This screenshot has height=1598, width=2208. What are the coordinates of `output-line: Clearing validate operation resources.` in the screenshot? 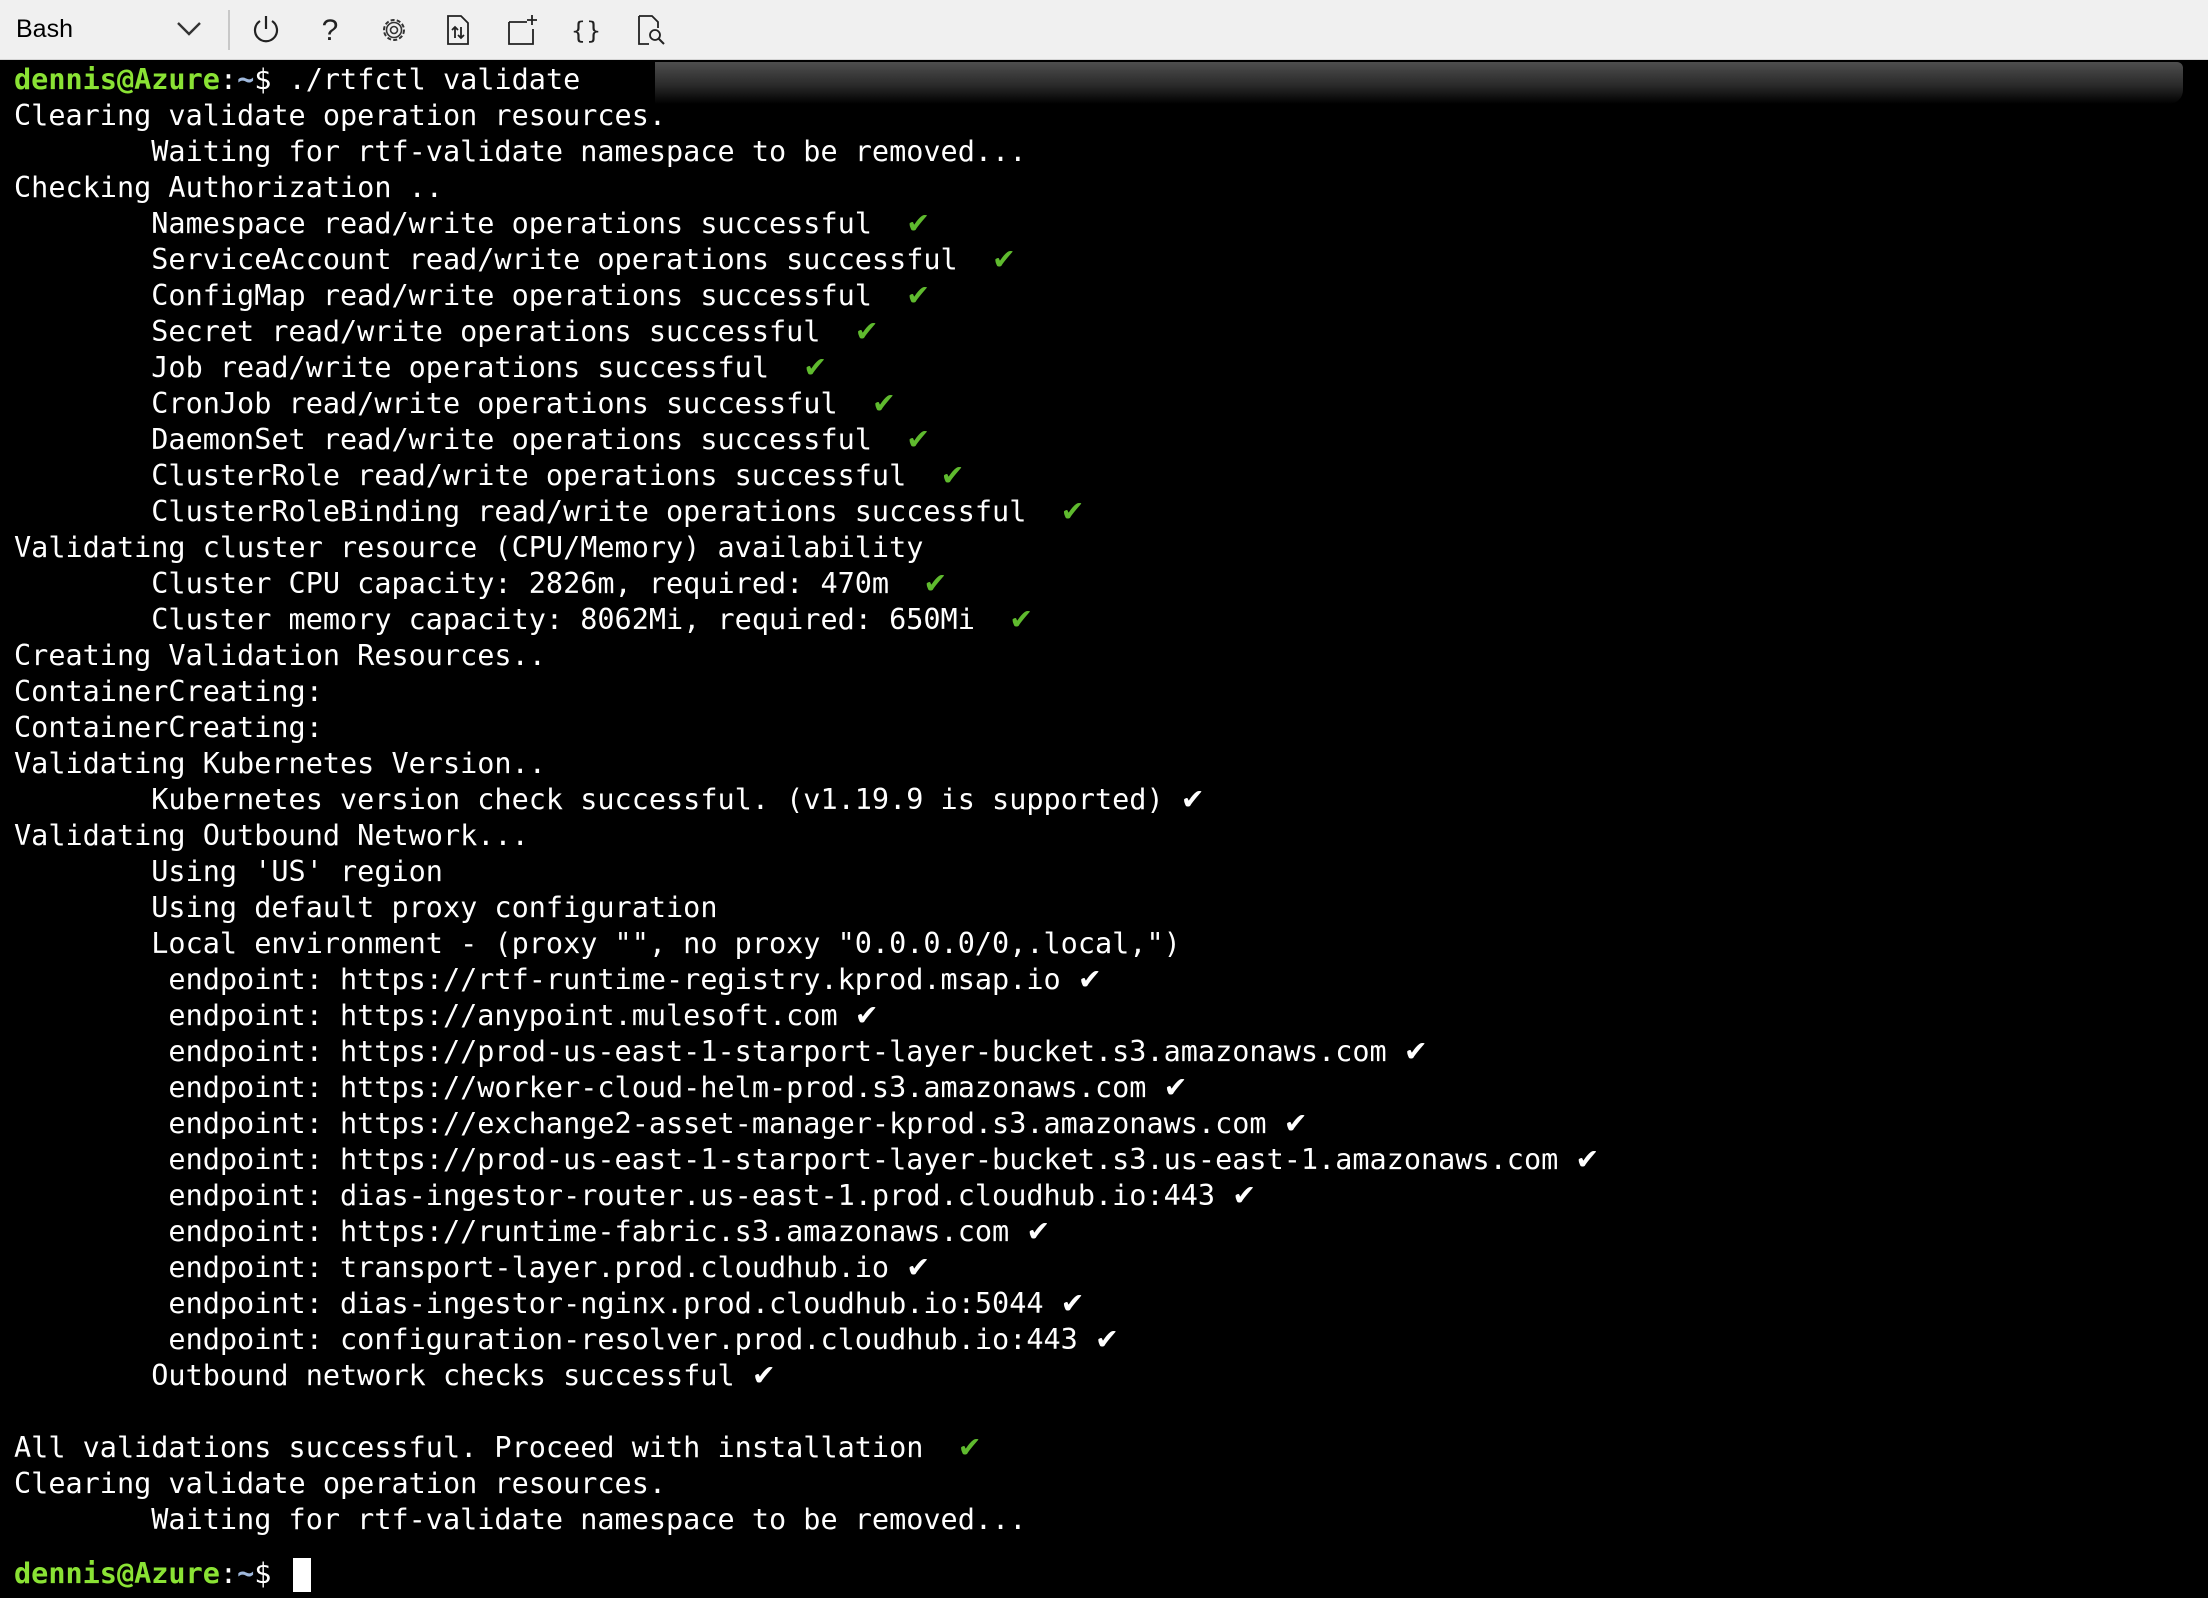 It's located at (340, 116).